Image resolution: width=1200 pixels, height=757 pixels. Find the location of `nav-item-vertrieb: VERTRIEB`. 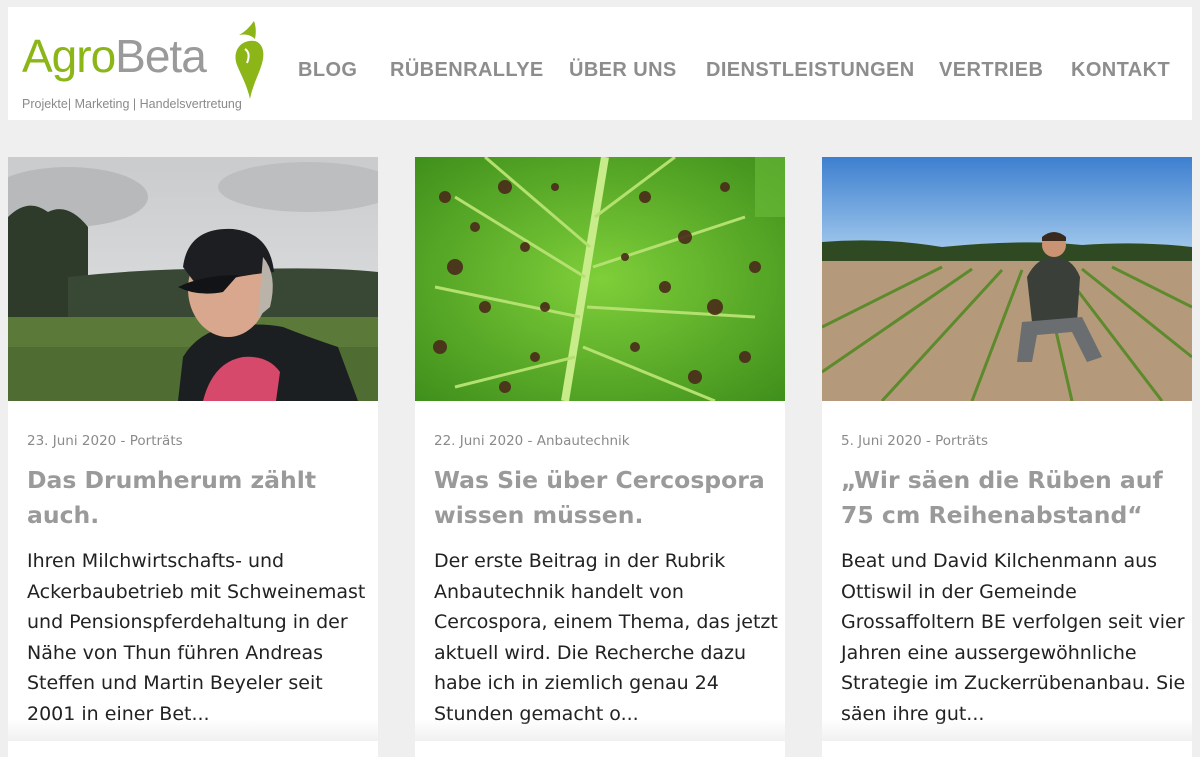

nav-item-vertrieb: VERTRIEB is located at coordinates (991, 70).